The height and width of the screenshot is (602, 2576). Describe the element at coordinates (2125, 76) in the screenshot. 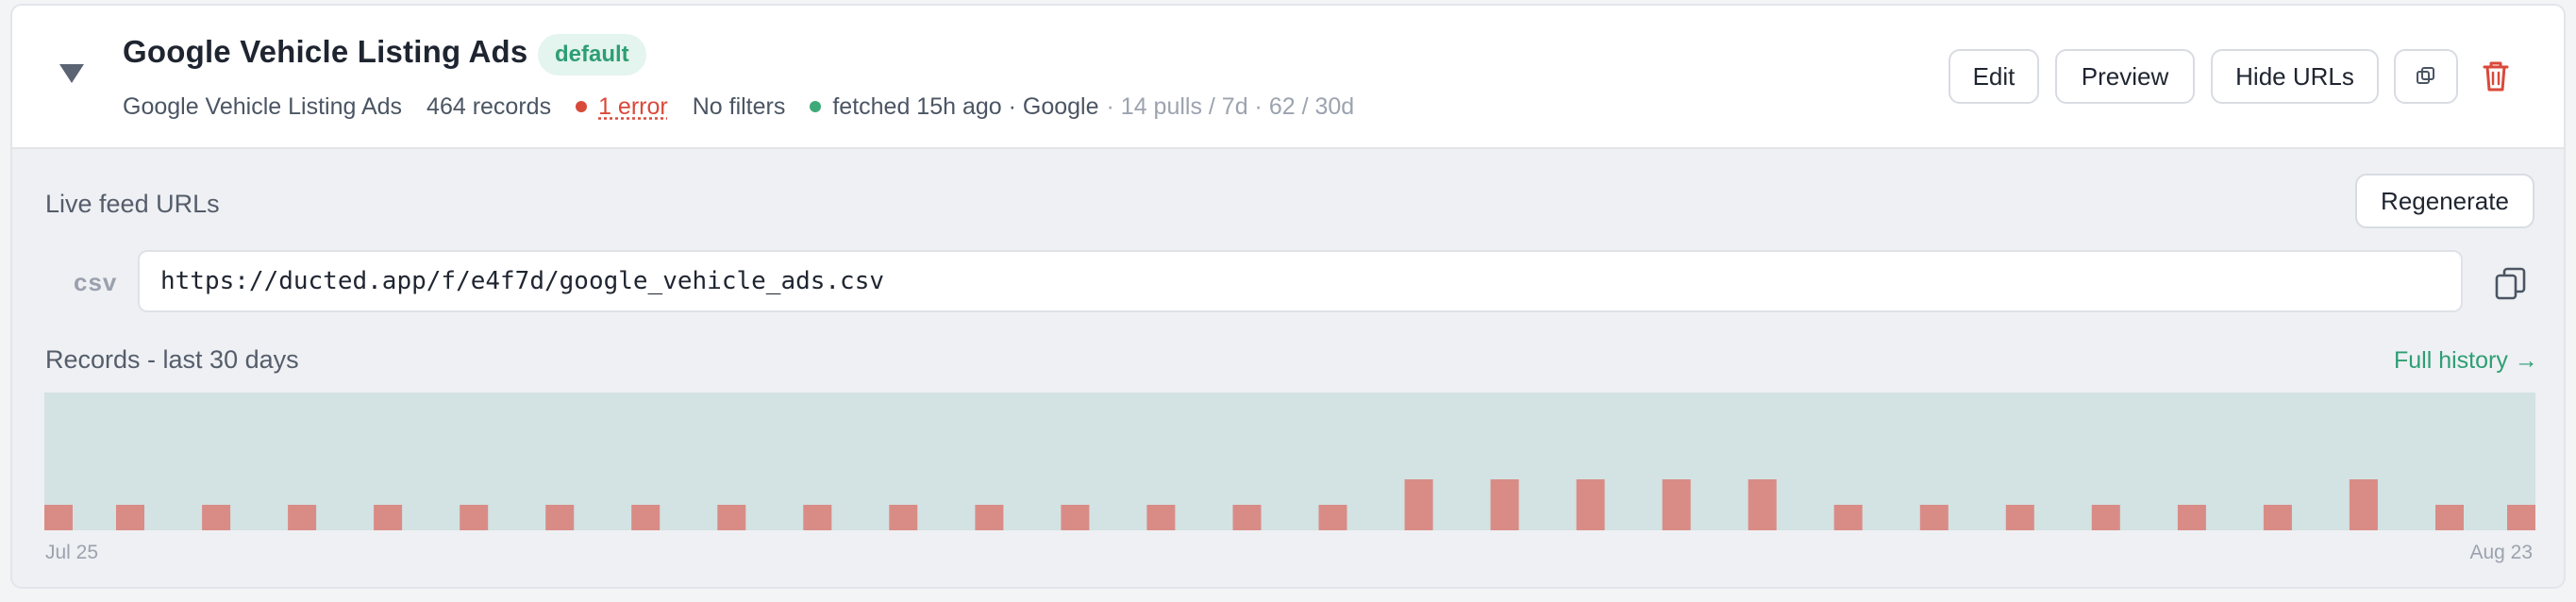

I see `preview-button: Preview` at that location.